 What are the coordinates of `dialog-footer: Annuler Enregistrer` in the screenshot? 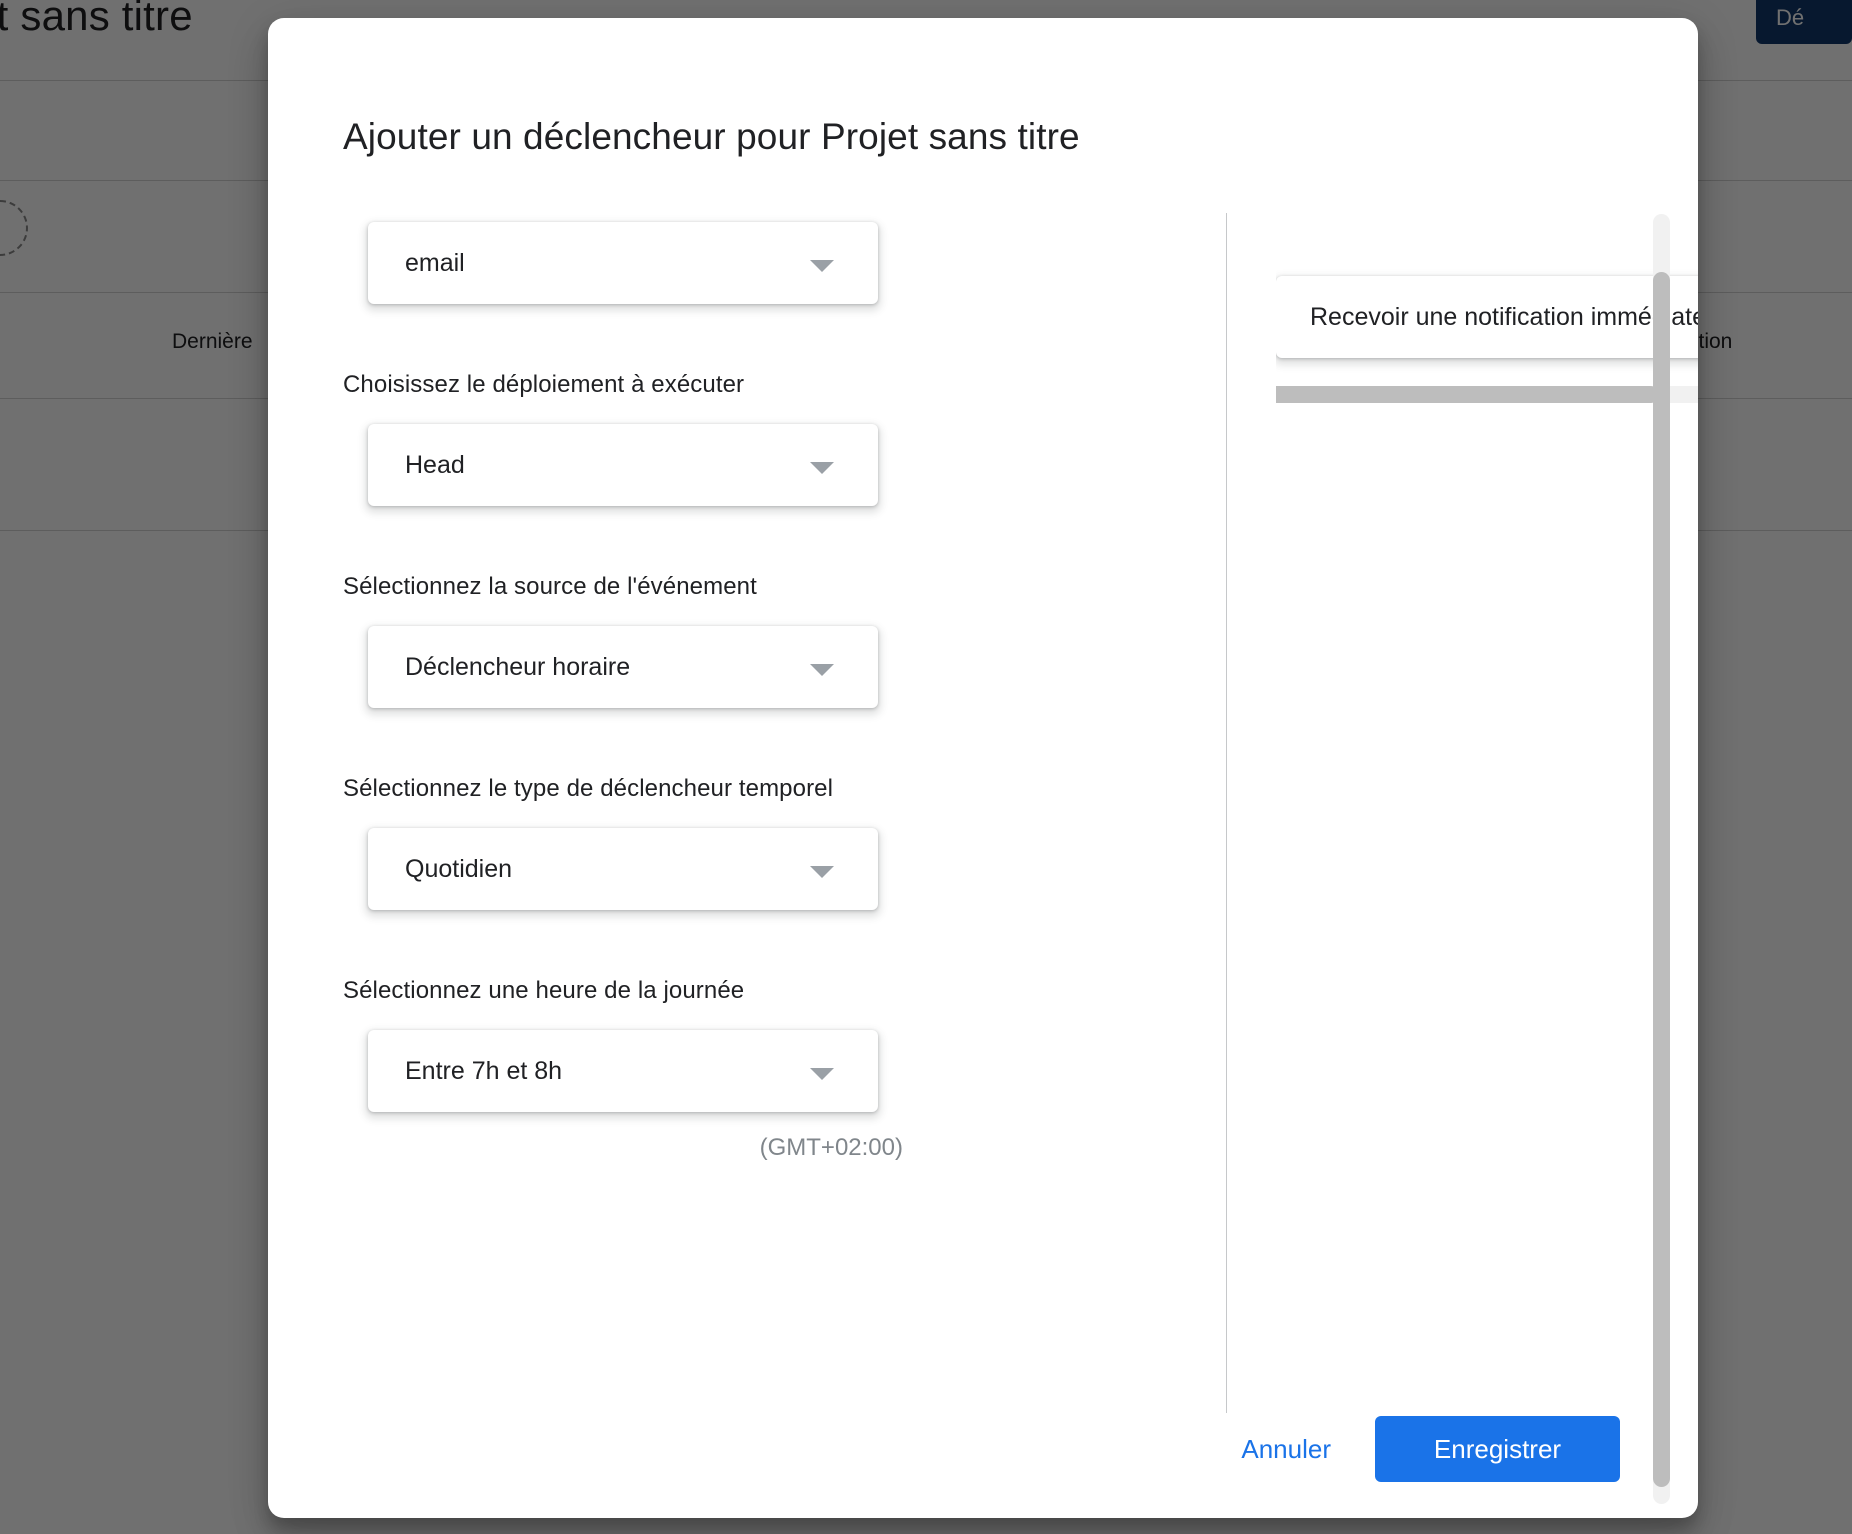 It's located at (983, 1458).